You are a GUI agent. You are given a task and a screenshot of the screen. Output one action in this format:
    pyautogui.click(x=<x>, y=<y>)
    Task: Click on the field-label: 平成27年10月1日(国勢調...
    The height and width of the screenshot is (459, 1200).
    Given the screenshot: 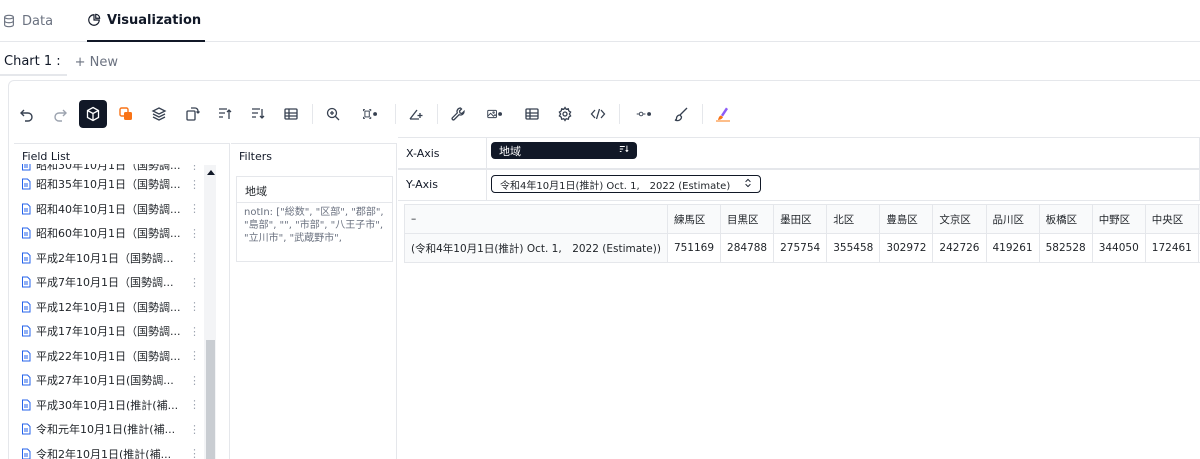 What is the action you would take?
    pyautogui.click(x=105, y=381)
    